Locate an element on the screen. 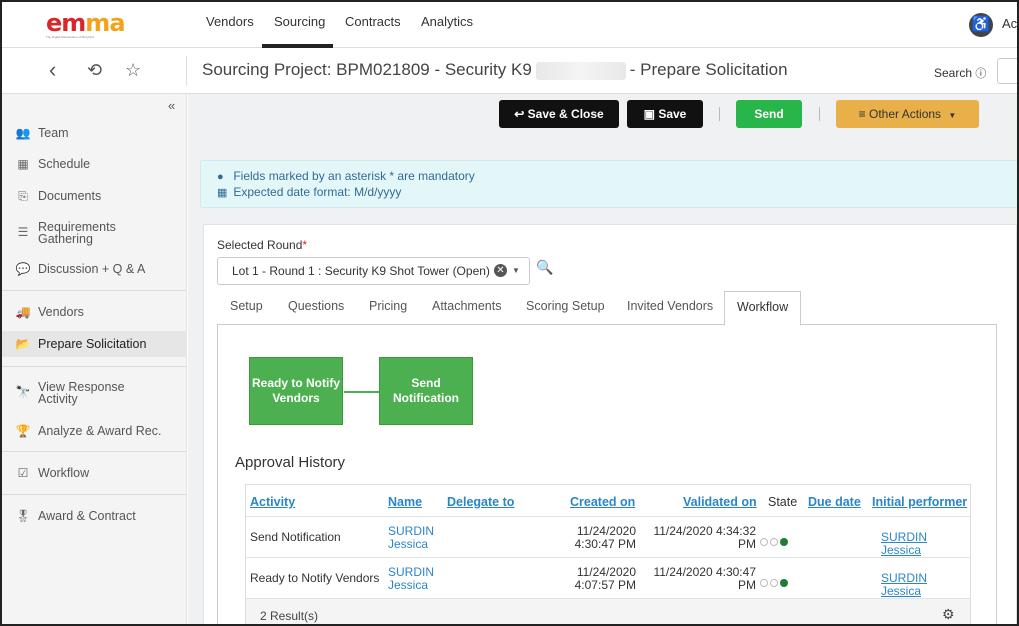 The image size is (1019, 626). tab-invited-vendors: Invited Vendors is located at coordinates (670, 306).